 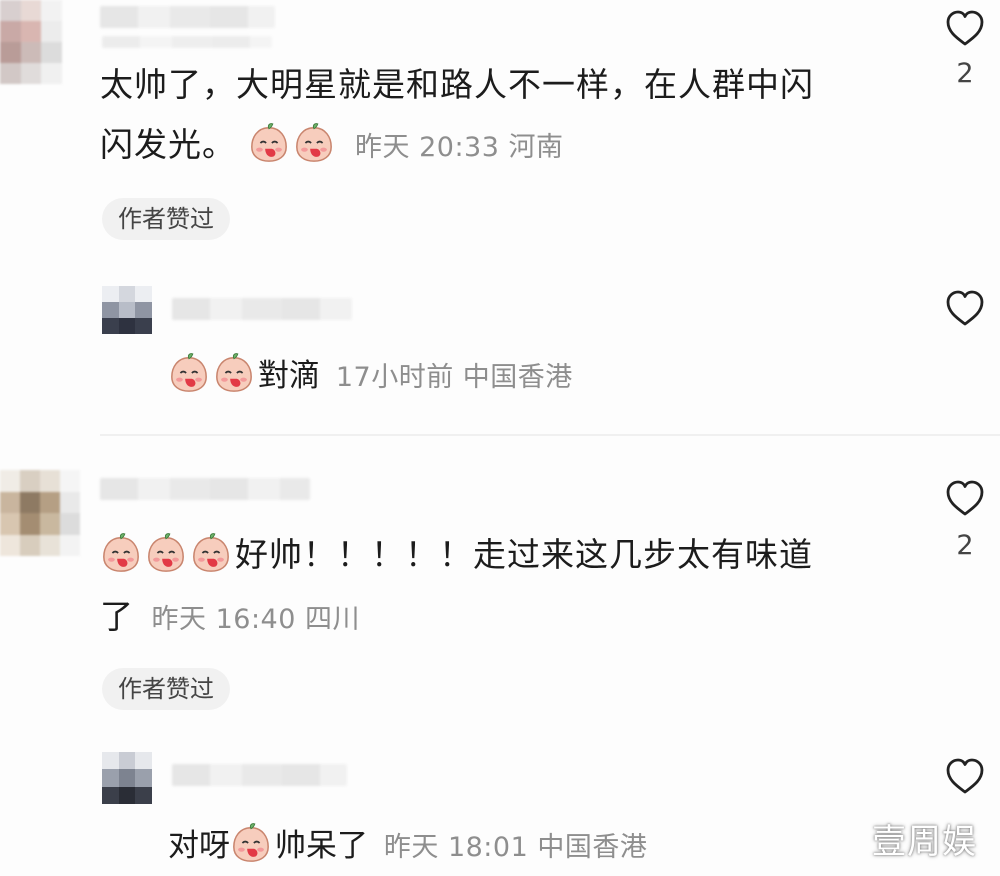 I want to click on comment-text-line2-row: 闪发光。 昨天 20:33 河南, so click(x=331, y=146).